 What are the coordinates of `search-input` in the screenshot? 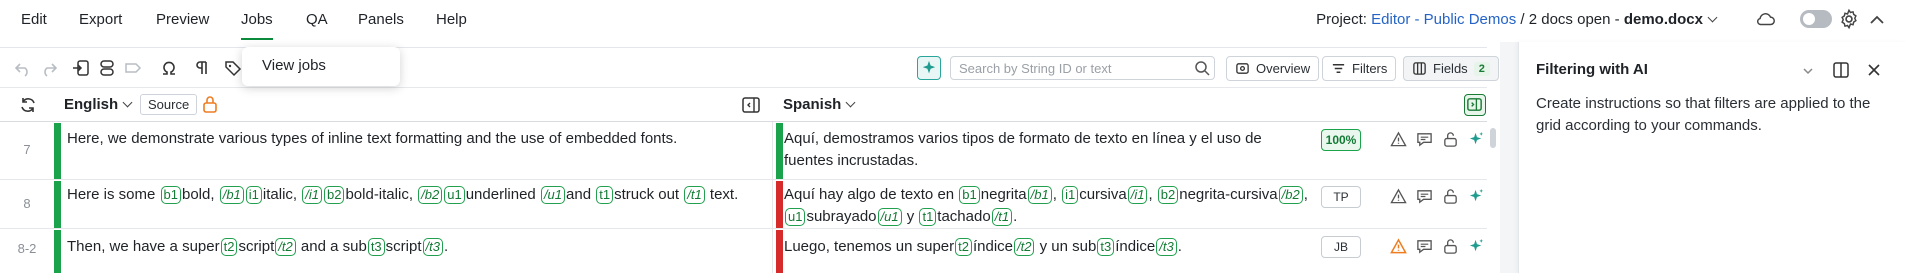 It's located at (1066, 68).